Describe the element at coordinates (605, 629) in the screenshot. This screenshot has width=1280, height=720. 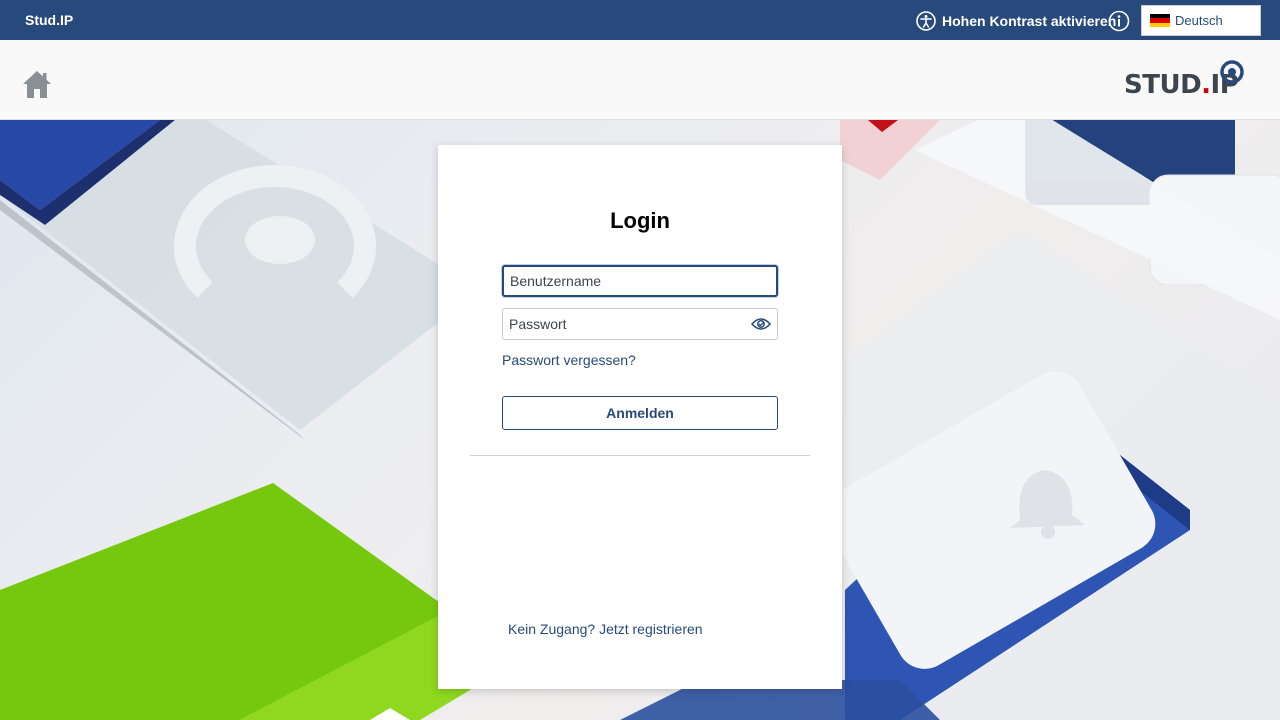
I see `register-link: Kein Zugang? Jetzt registrieren` at that location.